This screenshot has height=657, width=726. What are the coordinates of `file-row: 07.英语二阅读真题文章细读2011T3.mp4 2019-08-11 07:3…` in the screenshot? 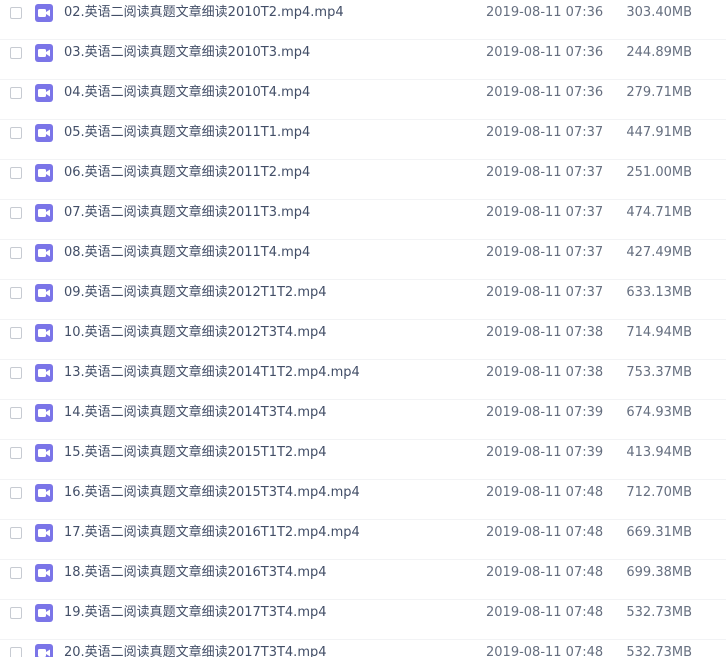 It's located at (363, 220).